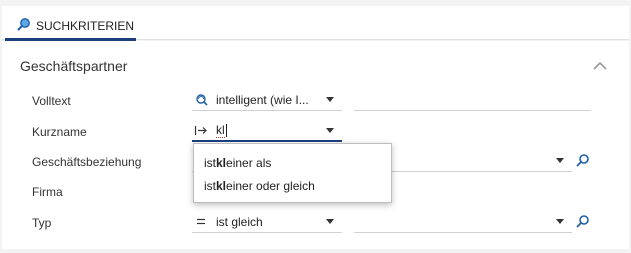 Image resolution: width=631 pixels, height=253 pixels. Describe the element at coordinates (51, 101) in the screenshot. I see `label-volltext: Volltext` at that location.